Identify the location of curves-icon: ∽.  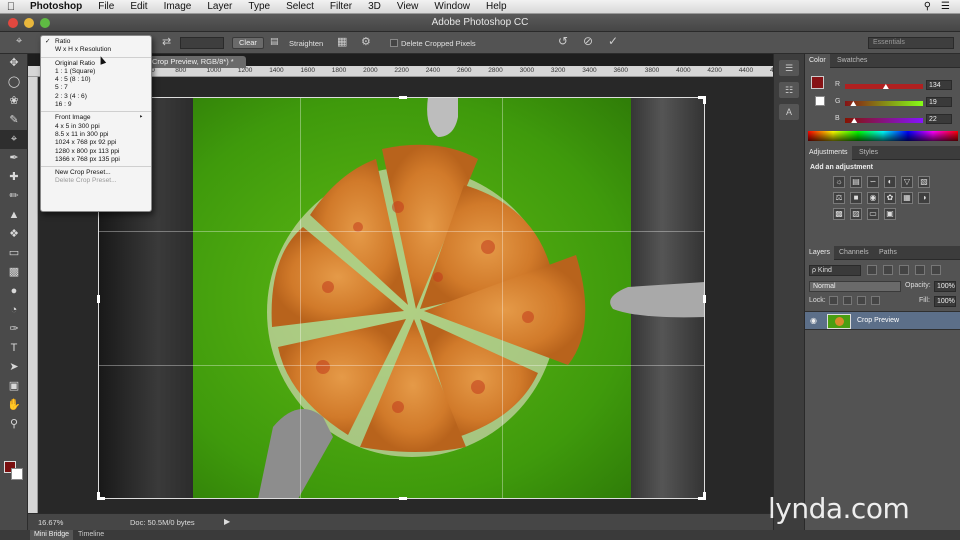
(873, 182).